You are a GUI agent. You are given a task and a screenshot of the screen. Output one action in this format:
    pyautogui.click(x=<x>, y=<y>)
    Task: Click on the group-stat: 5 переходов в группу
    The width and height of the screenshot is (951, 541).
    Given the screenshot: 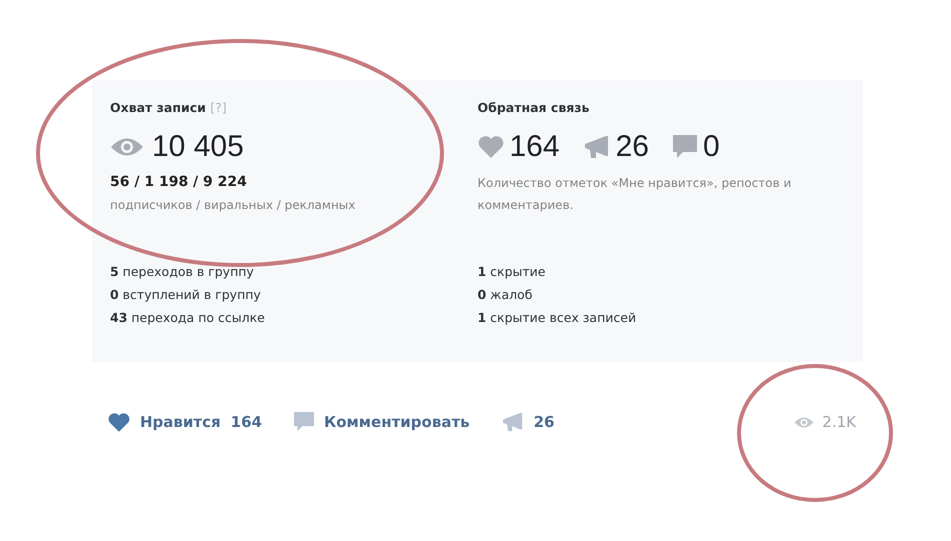 What is the action you would take?
    pyautogui.click(x=182, y=272)
    